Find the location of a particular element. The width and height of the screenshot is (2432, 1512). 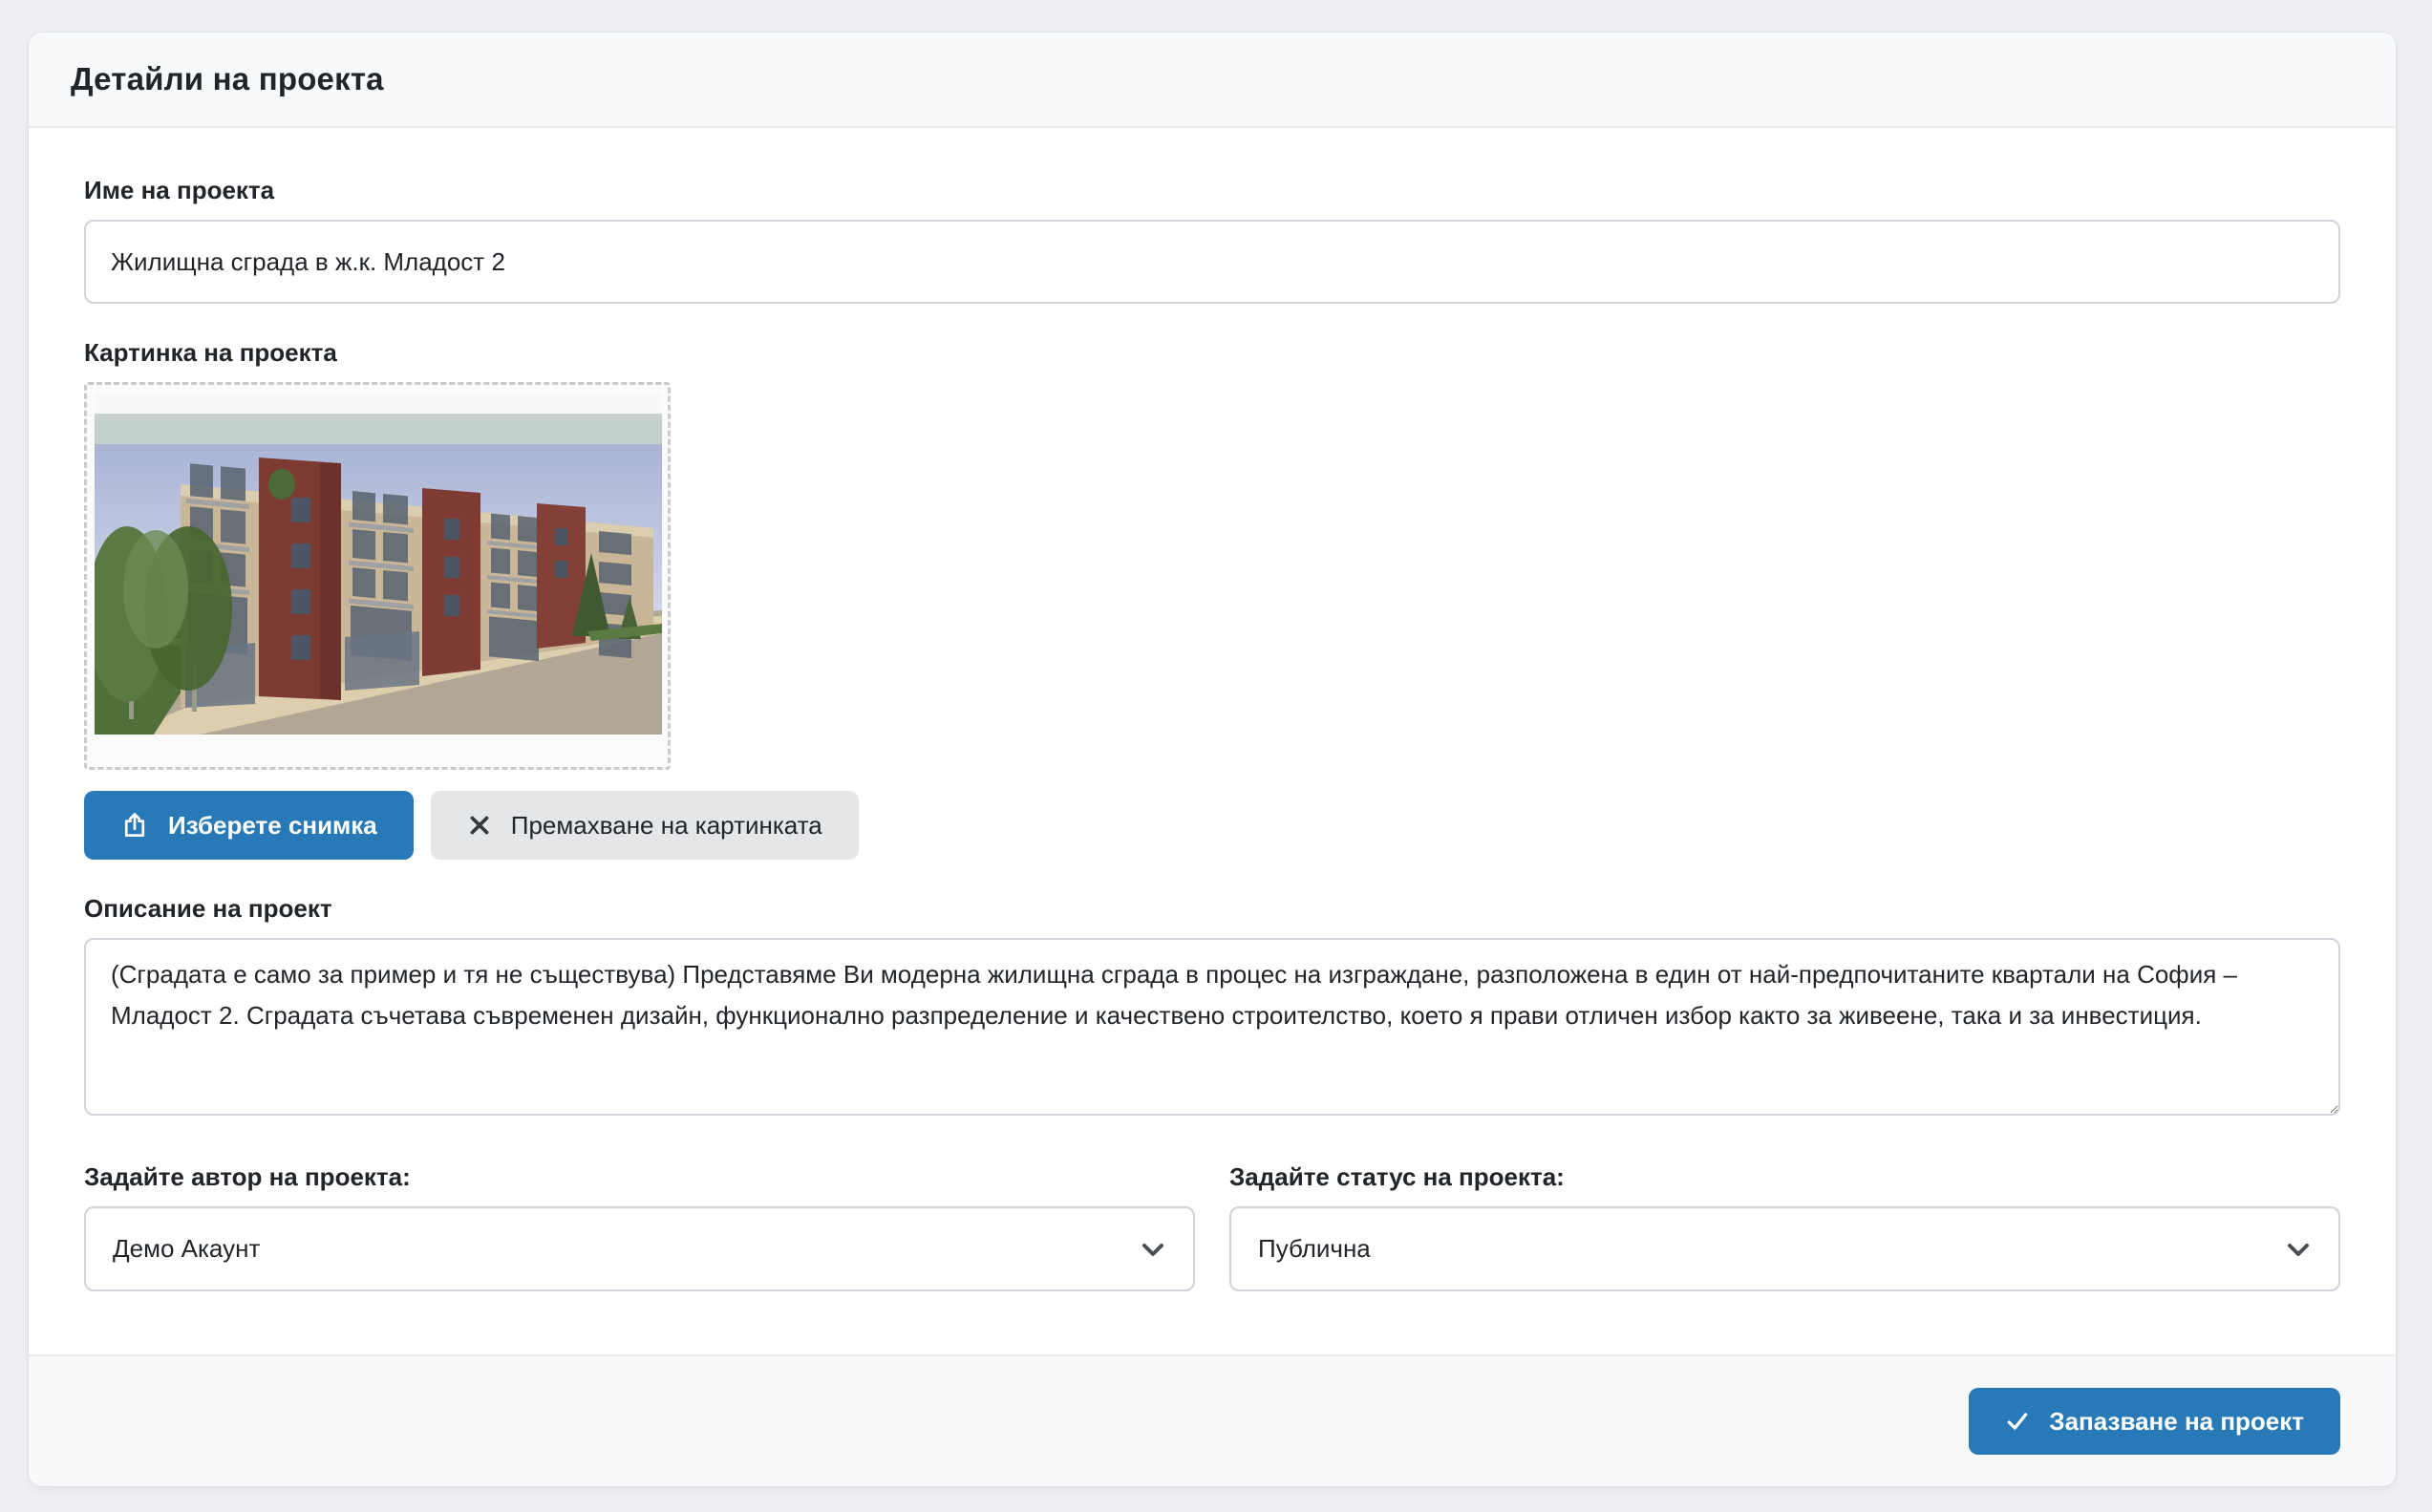

upload-icon is located at coordinates (134, 825).